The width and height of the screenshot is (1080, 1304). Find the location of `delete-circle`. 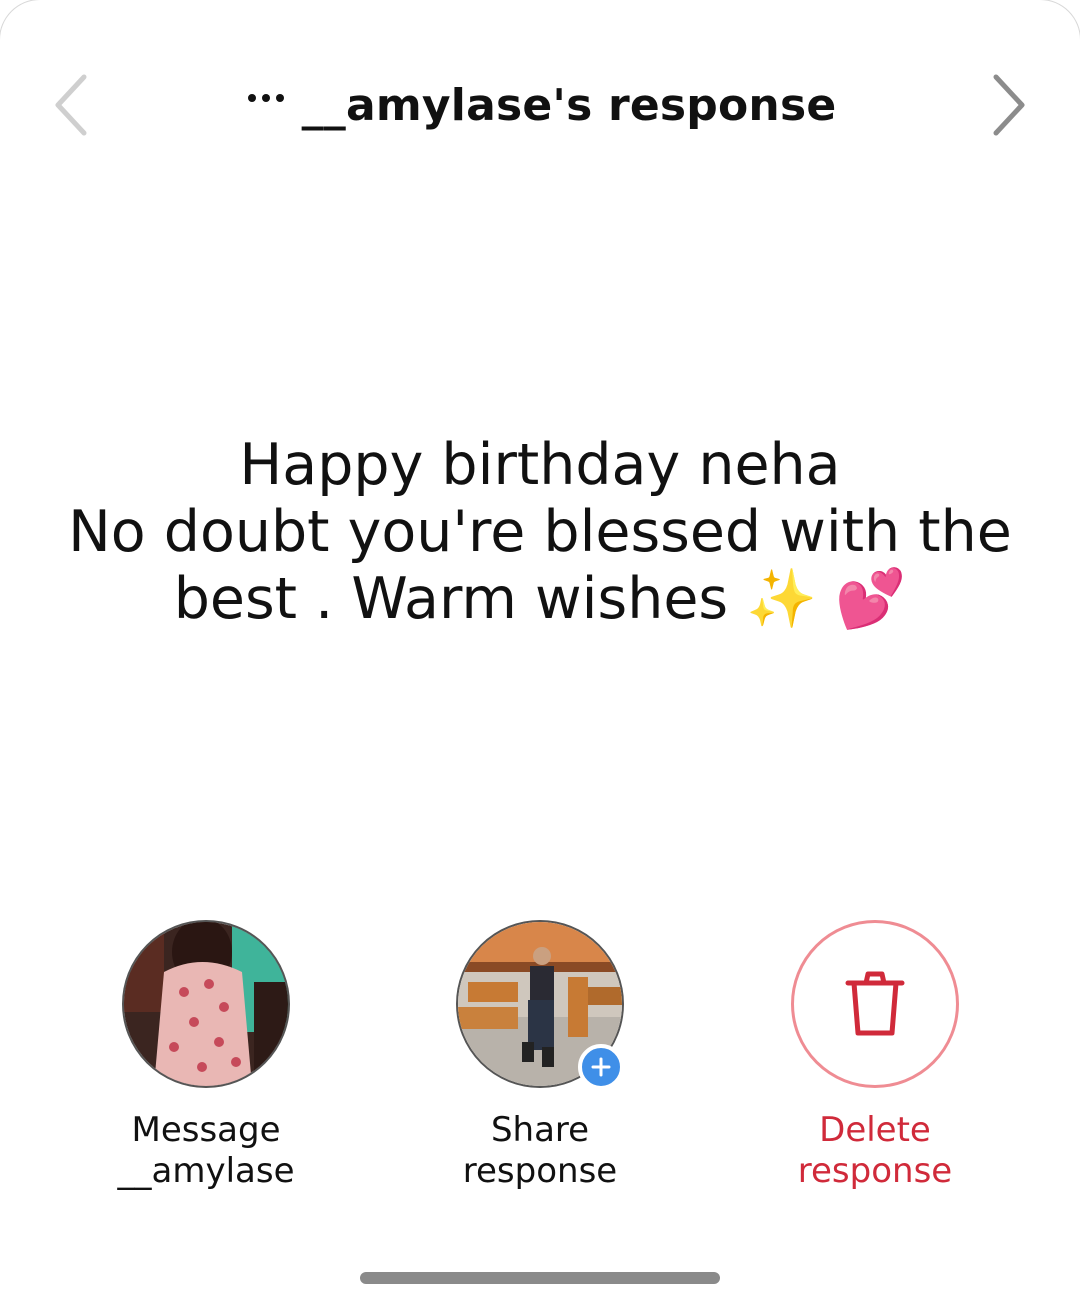

delete-circle is located at coordinates (875, 1004).